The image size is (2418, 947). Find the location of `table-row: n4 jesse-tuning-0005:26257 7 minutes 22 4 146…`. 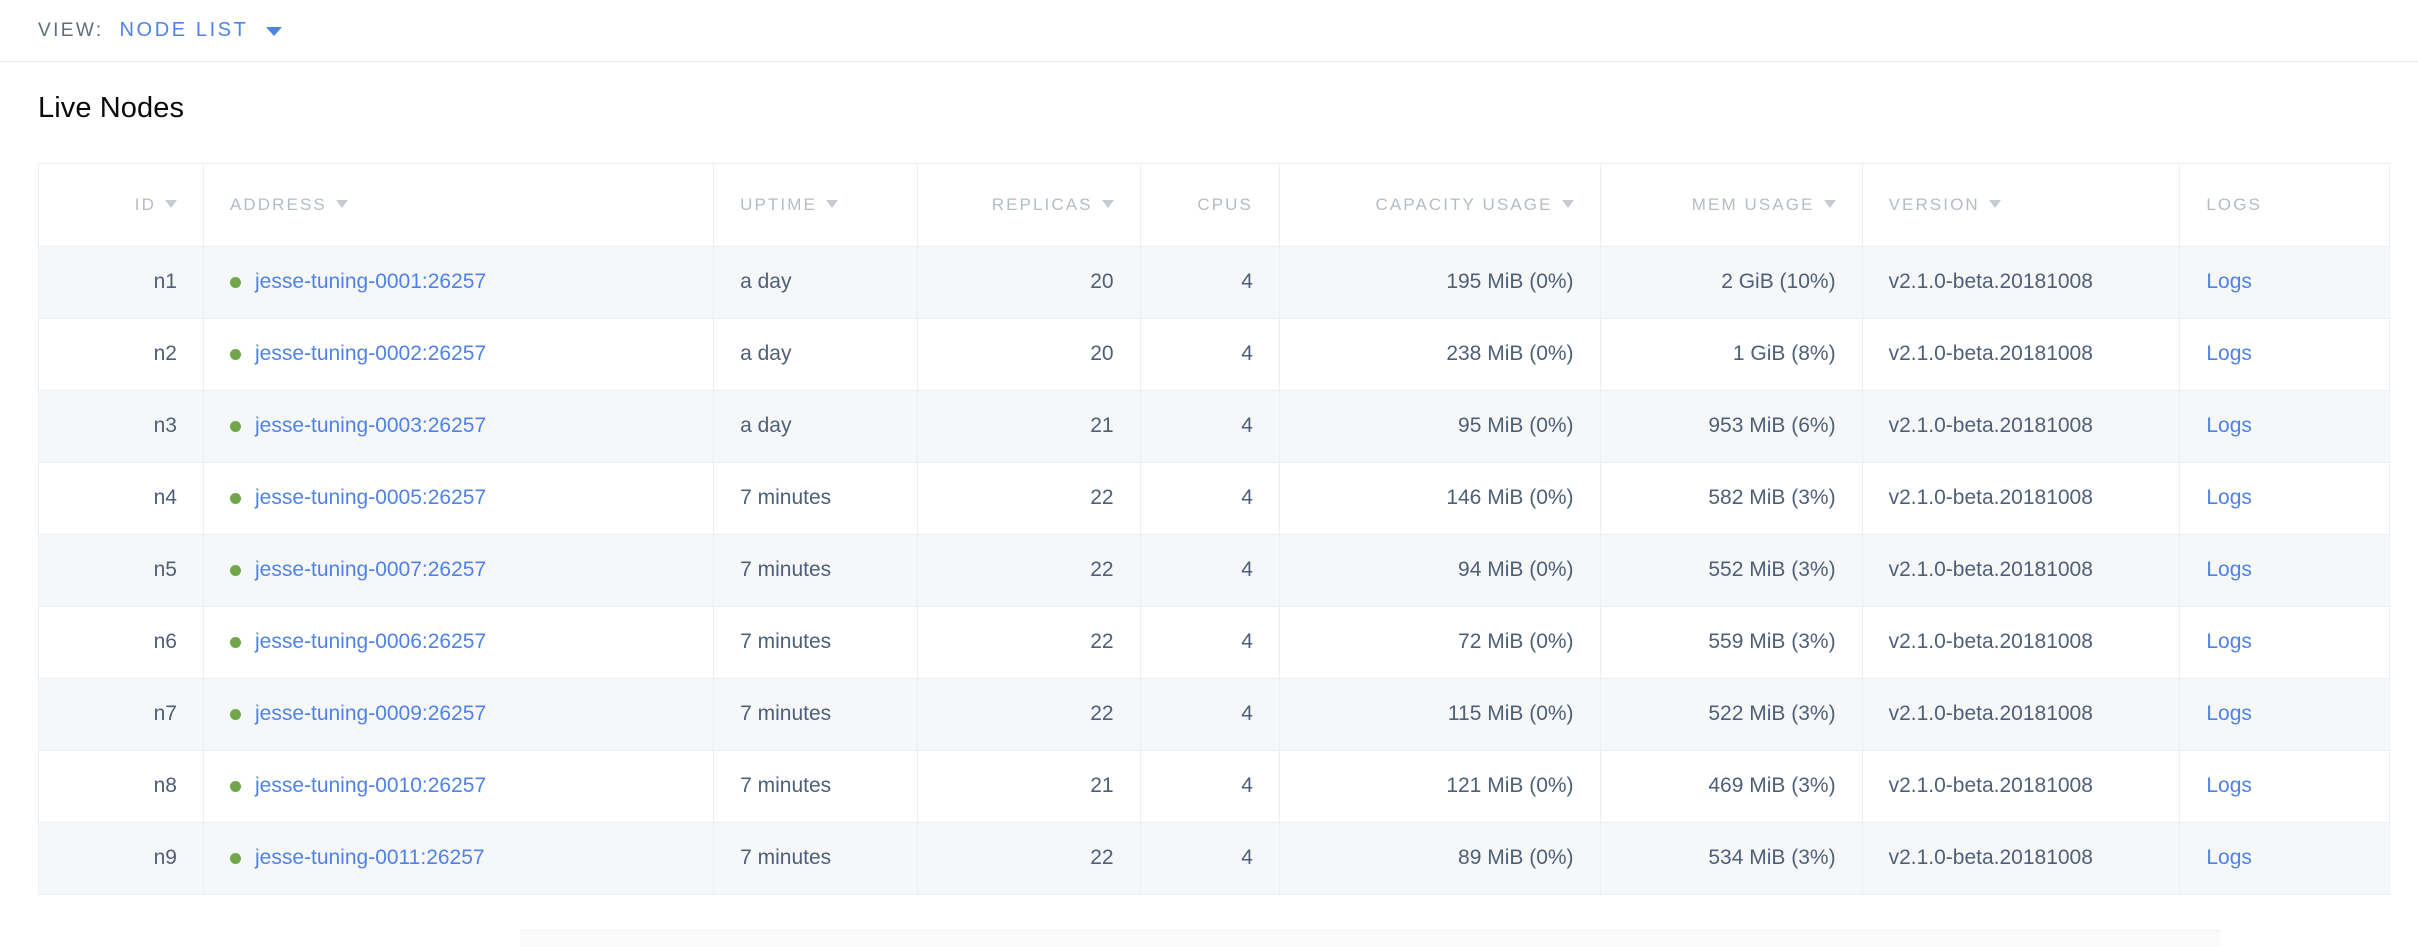

table-row: n4 jesse-tuning-0005:26257 7 minutes 22 4 146… is located at coordinates (1214, 498).